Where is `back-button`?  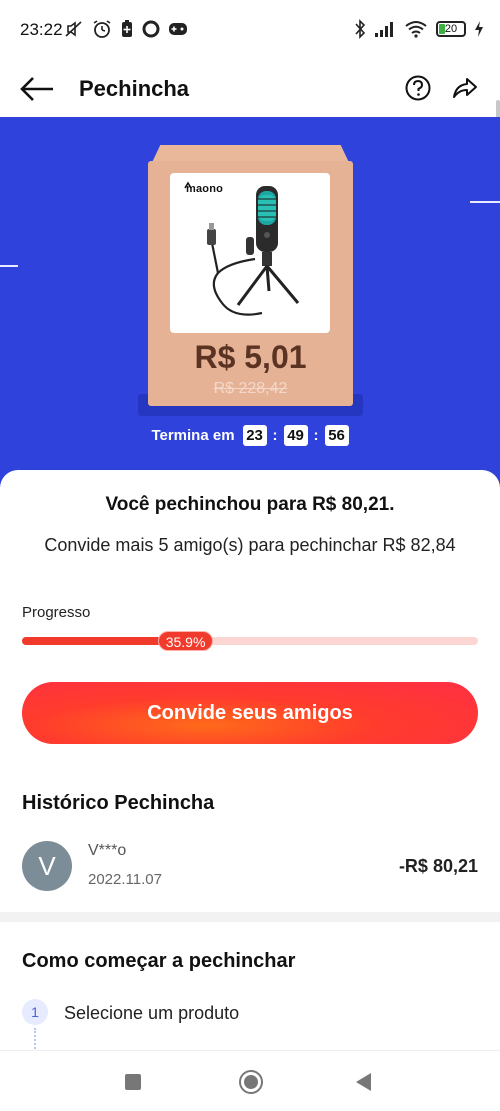
back-button is located at coordinates (37, 89).